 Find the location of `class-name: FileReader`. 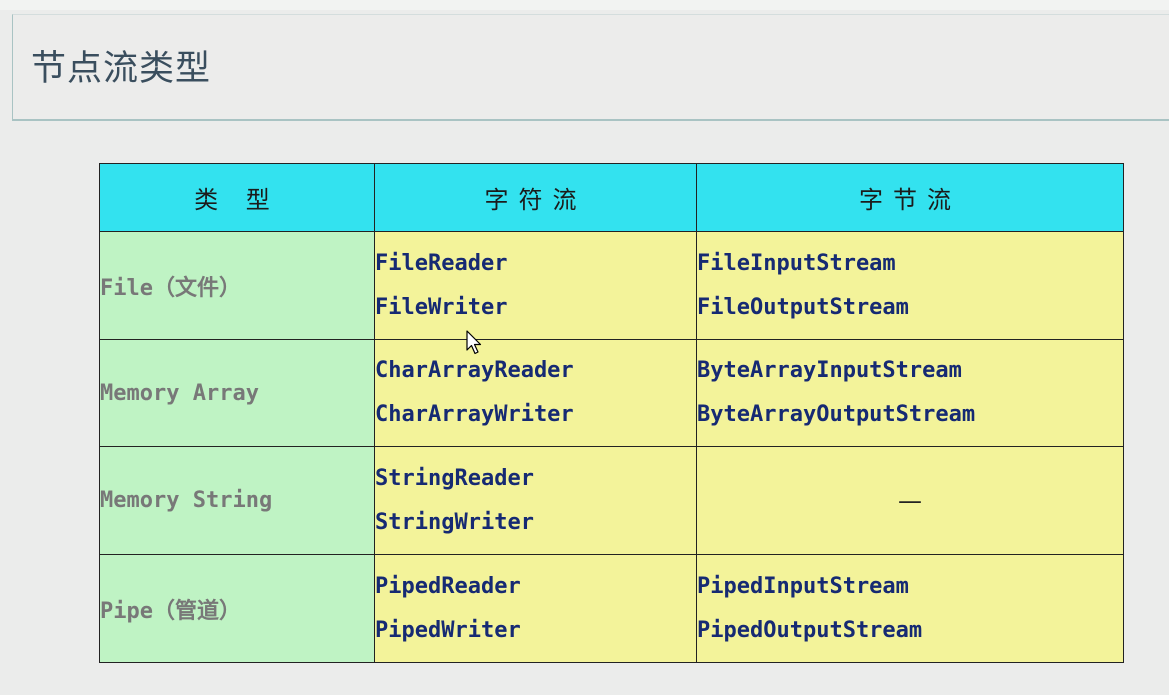

class-name: FileReader is located at coordinates (441, 263).